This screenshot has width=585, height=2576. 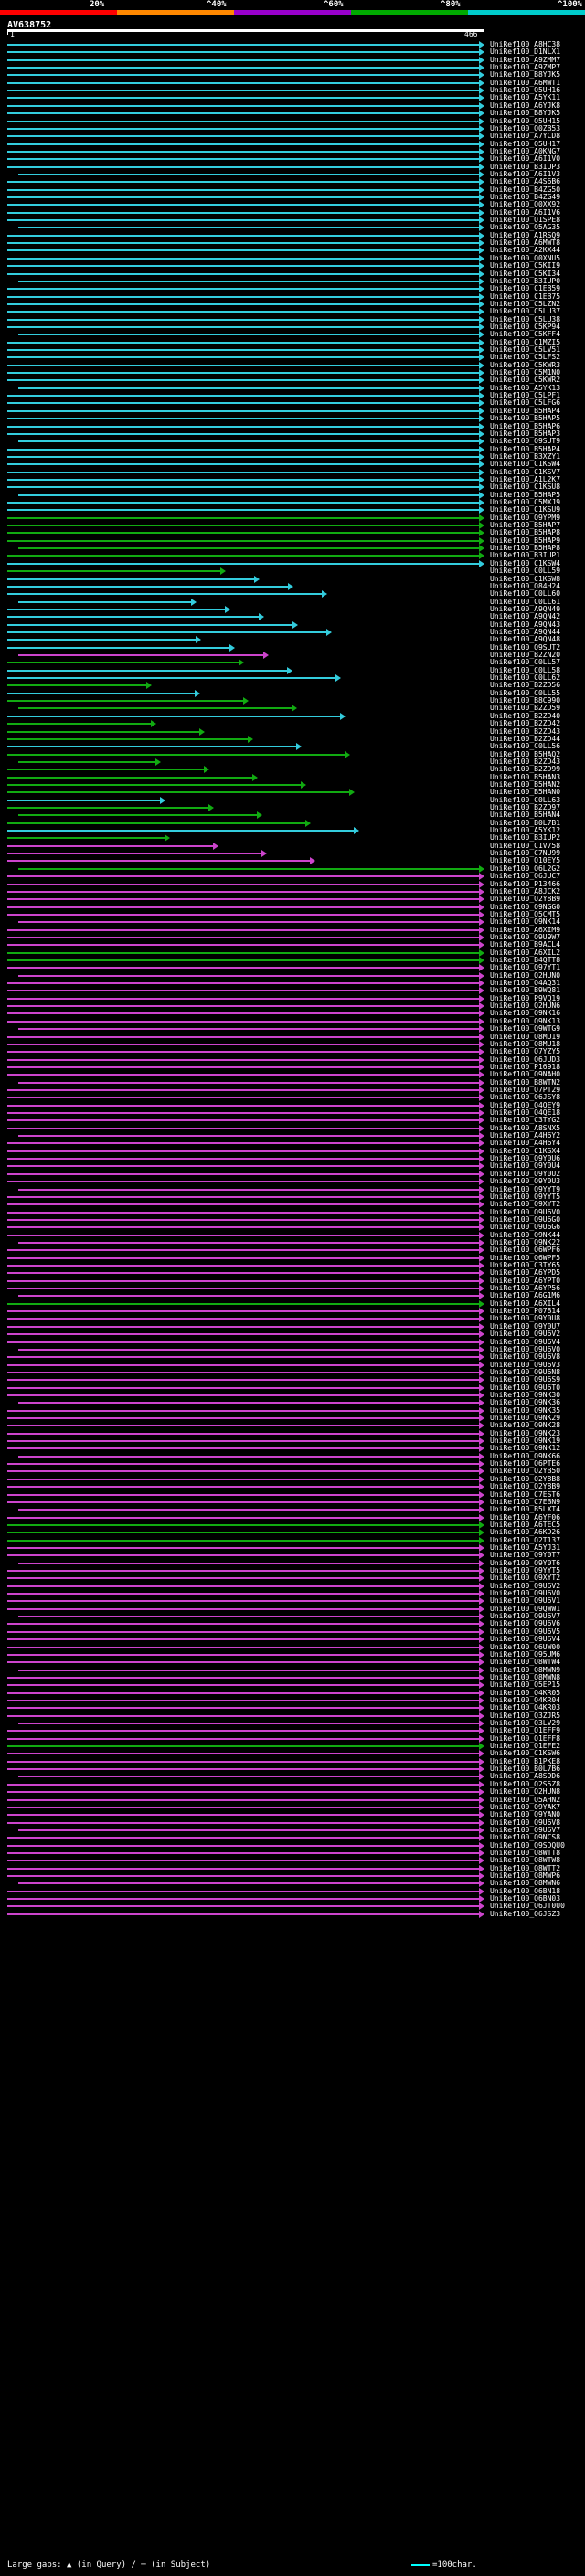 What do you see at coordinates (525, 723) in the screenshot?
I see `hit-label: UniRef100_B2ZD42` at bounding box center [525, 723].